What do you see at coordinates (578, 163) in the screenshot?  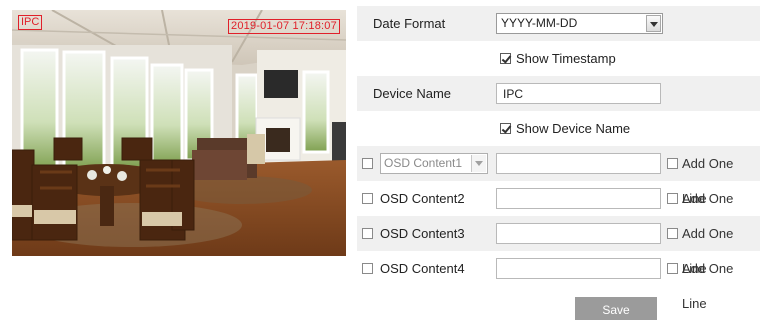 I see `osd-content1-input` at bounding box center [578, 163].